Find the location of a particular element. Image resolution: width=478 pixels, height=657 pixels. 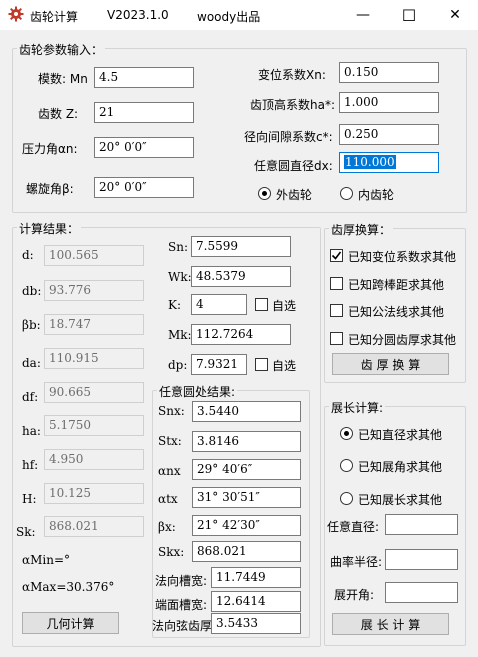

mk-value: 112.7264 is located at coordinates (241, 334).